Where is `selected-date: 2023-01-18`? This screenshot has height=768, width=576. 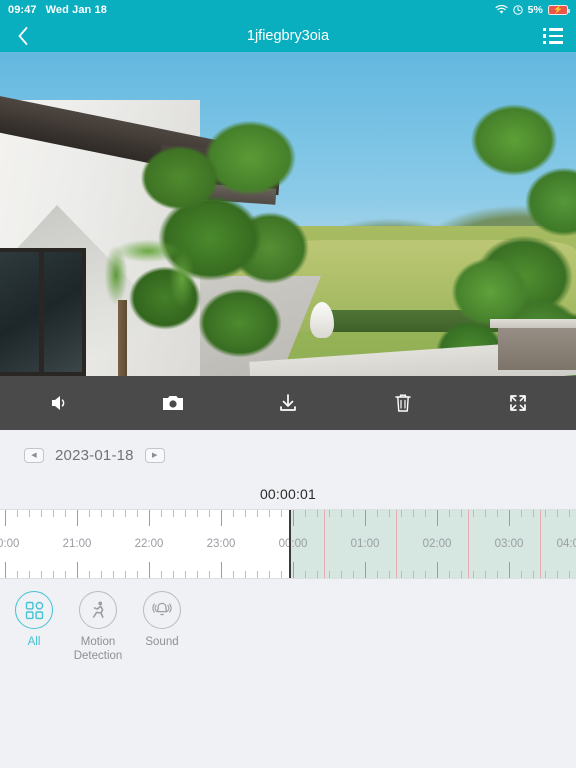 selected-date: 2023-01-18 is located at coordinates (94, 455).